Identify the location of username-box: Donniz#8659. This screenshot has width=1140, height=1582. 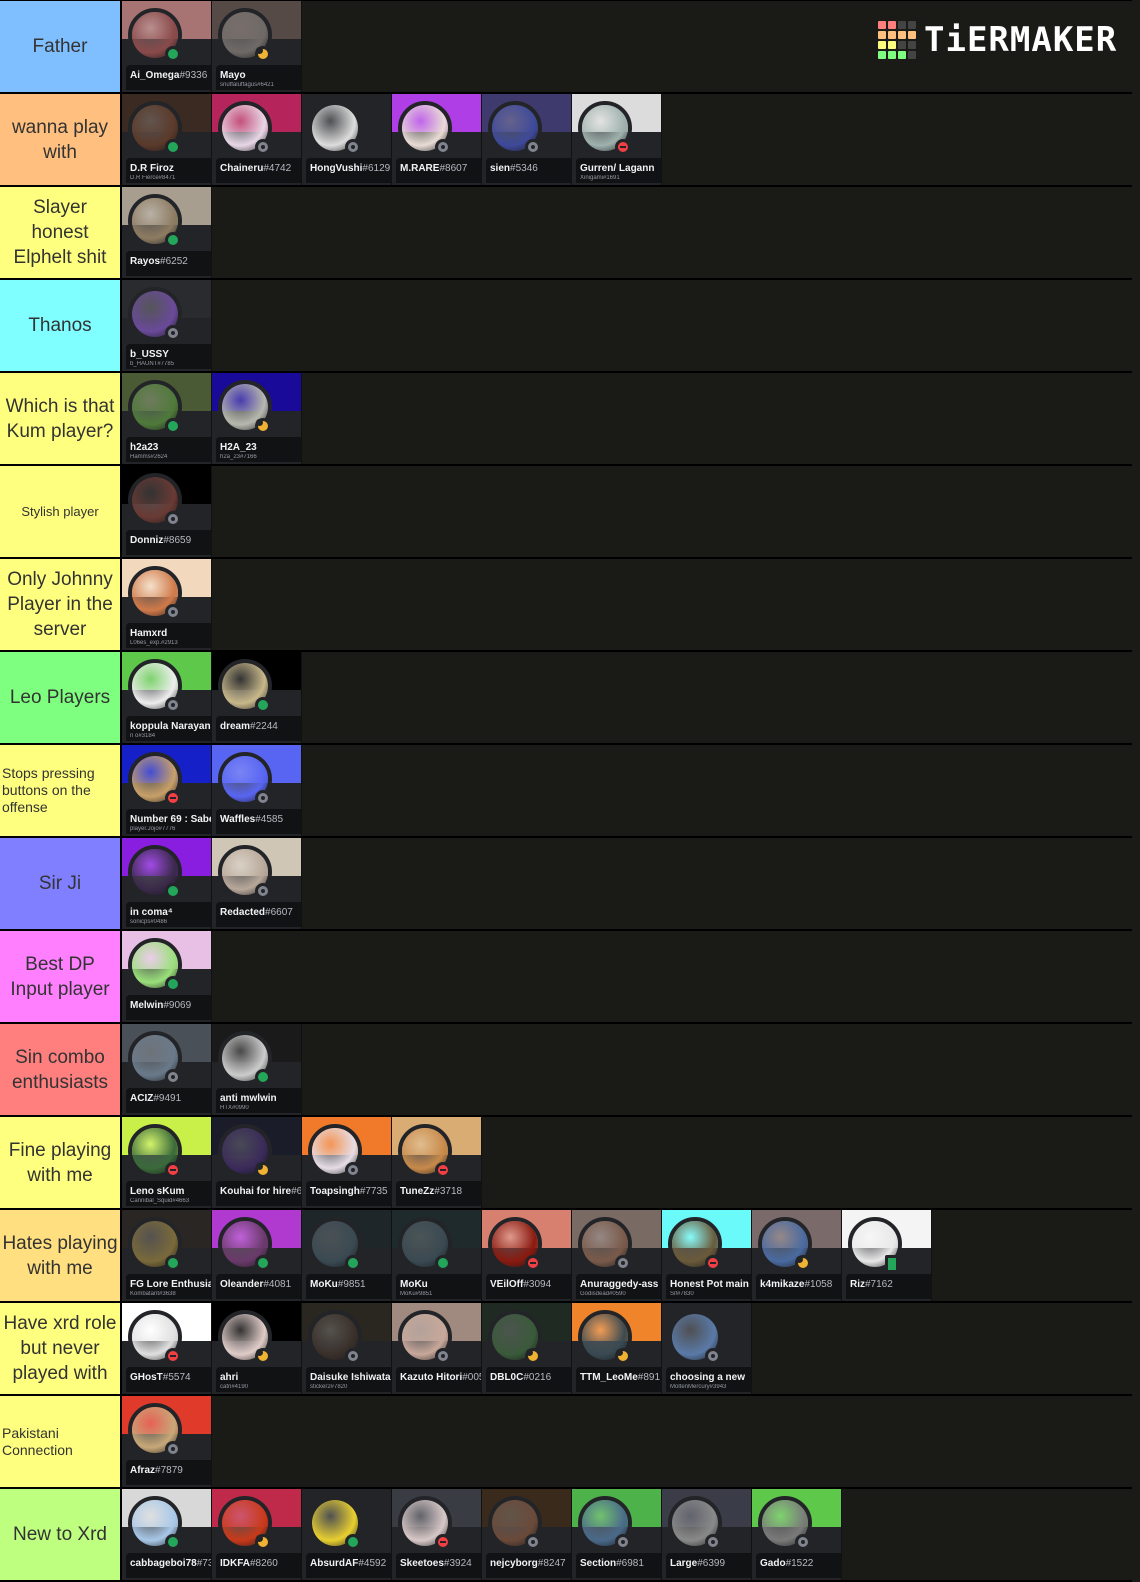
(168, 542).